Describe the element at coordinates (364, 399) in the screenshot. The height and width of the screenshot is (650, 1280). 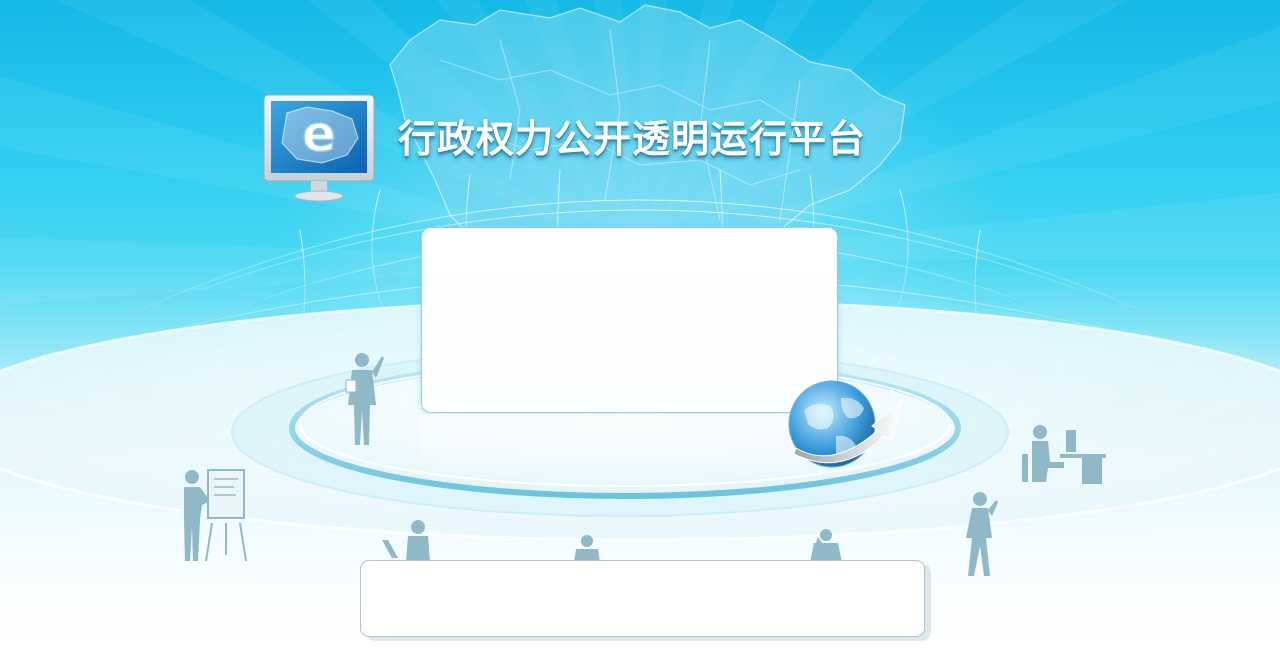
I see `person-presenting-icon` at that location.